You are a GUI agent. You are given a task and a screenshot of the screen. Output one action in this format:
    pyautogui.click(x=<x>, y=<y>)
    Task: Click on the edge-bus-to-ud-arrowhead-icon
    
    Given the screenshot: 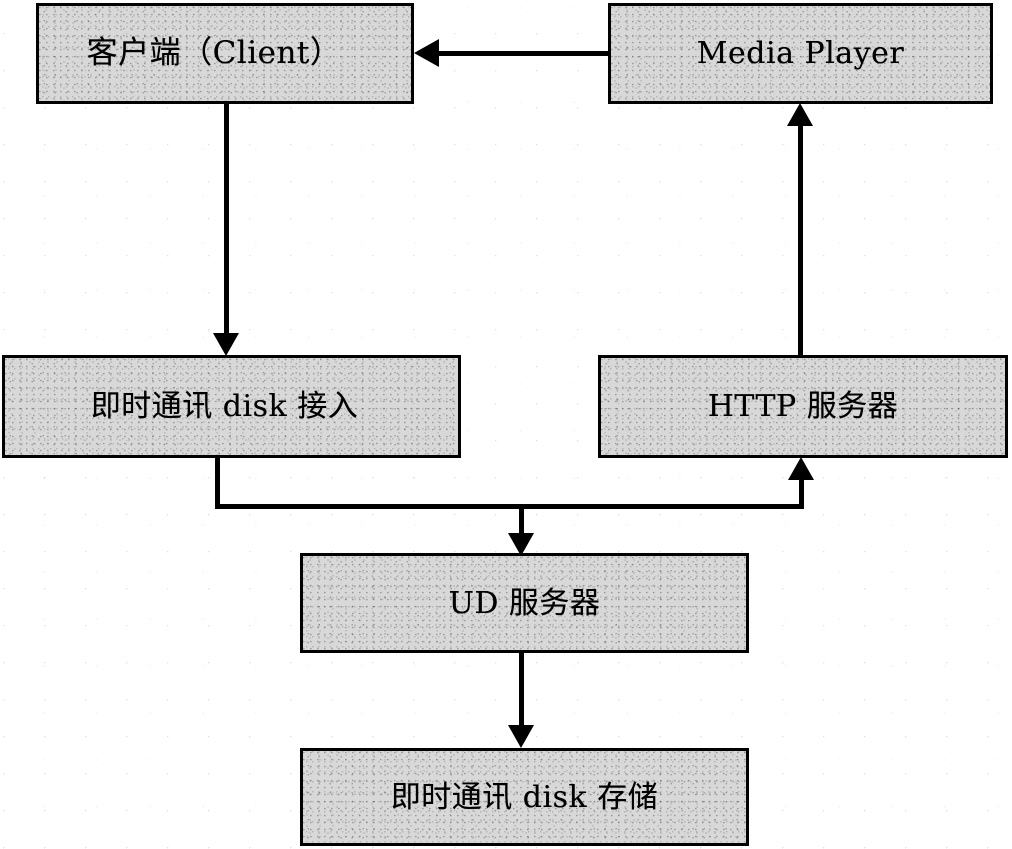 What is the action you would take?
    pyautogui.click(x=521, y=544)
    